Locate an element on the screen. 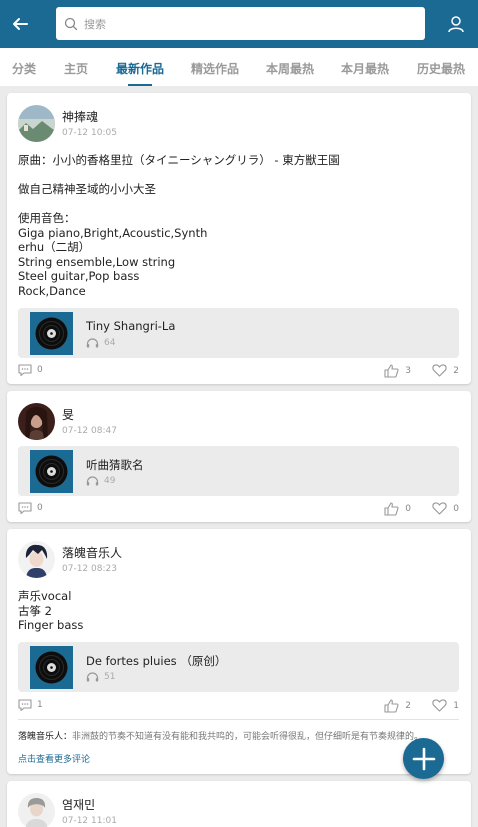 This screenshot has height=827, width=478. active-tab-indicator is located at coordinates (140, 85).